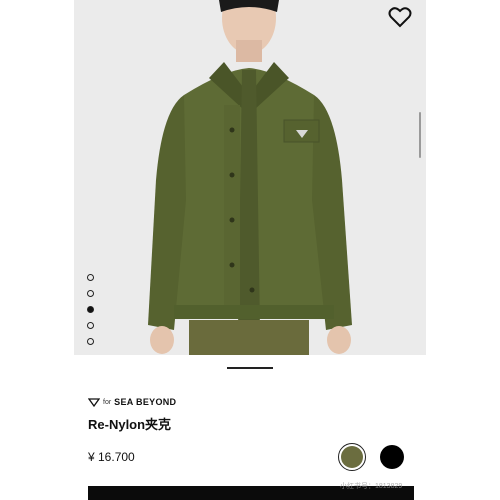  What do you see at coordinates (94, 402) in the screenshot?
I see `triangle-logo-icon` at bounding box center [94, 402].